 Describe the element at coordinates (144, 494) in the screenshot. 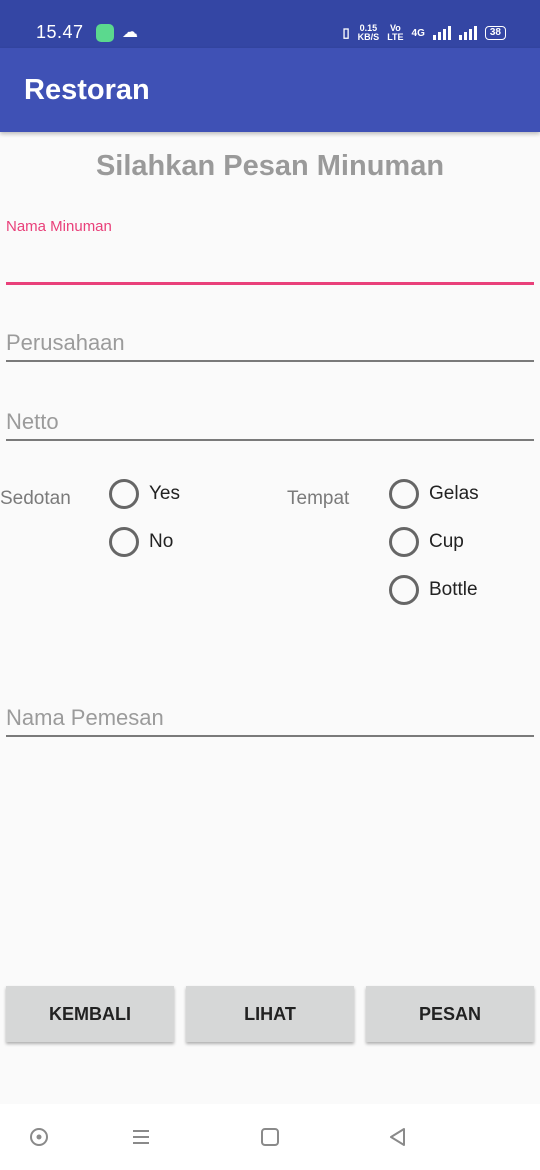

I see `sedotan-option-yes: Yes` at that location.